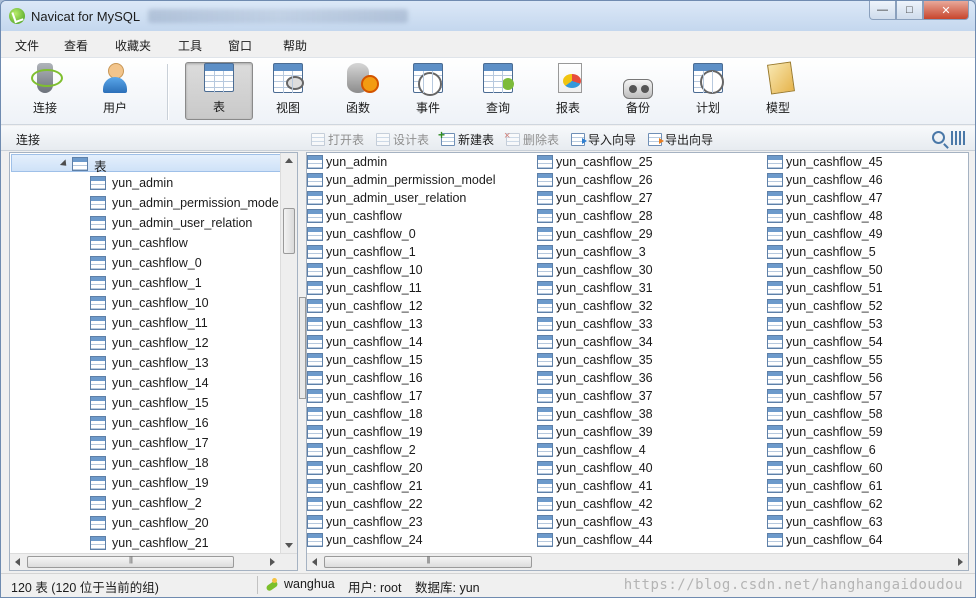  What do you see at coordinates (365, 324) in the screenshot?
I see `table-item: yun_cashflow_13` at bounding box center [365, 324].